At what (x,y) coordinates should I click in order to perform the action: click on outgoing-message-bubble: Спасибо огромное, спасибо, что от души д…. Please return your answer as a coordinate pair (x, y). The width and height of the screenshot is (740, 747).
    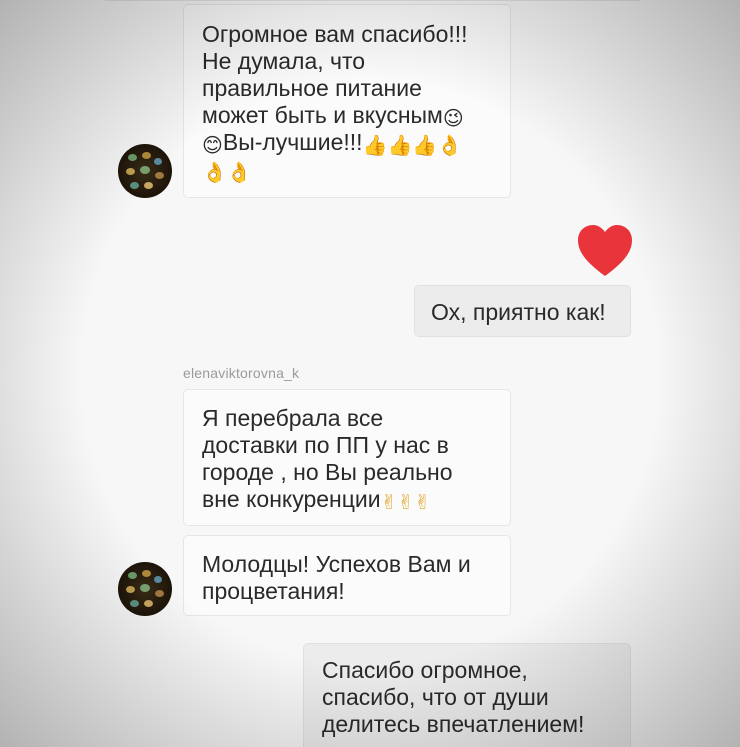
    Looking at the image, I should click on (467, 695).